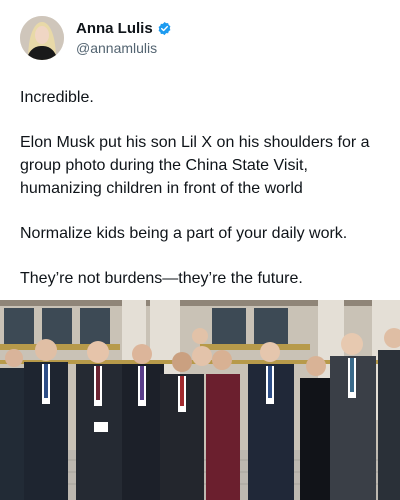 This screenshot has width=400, height=500. Describe the element at coordinates (57, 97) in the screenshot. I see `tweet-paragraph: Incredible.` at that location.